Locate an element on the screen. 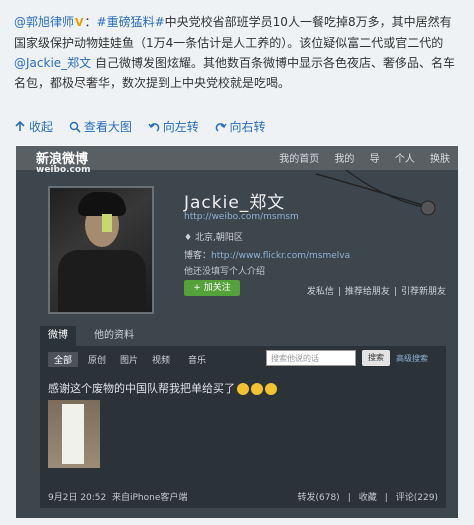 Image resolution: width=474 pixels, height=525 pixels. weibo-logo: 新浪微博 weibo.com is located at coordinates (63, 163).